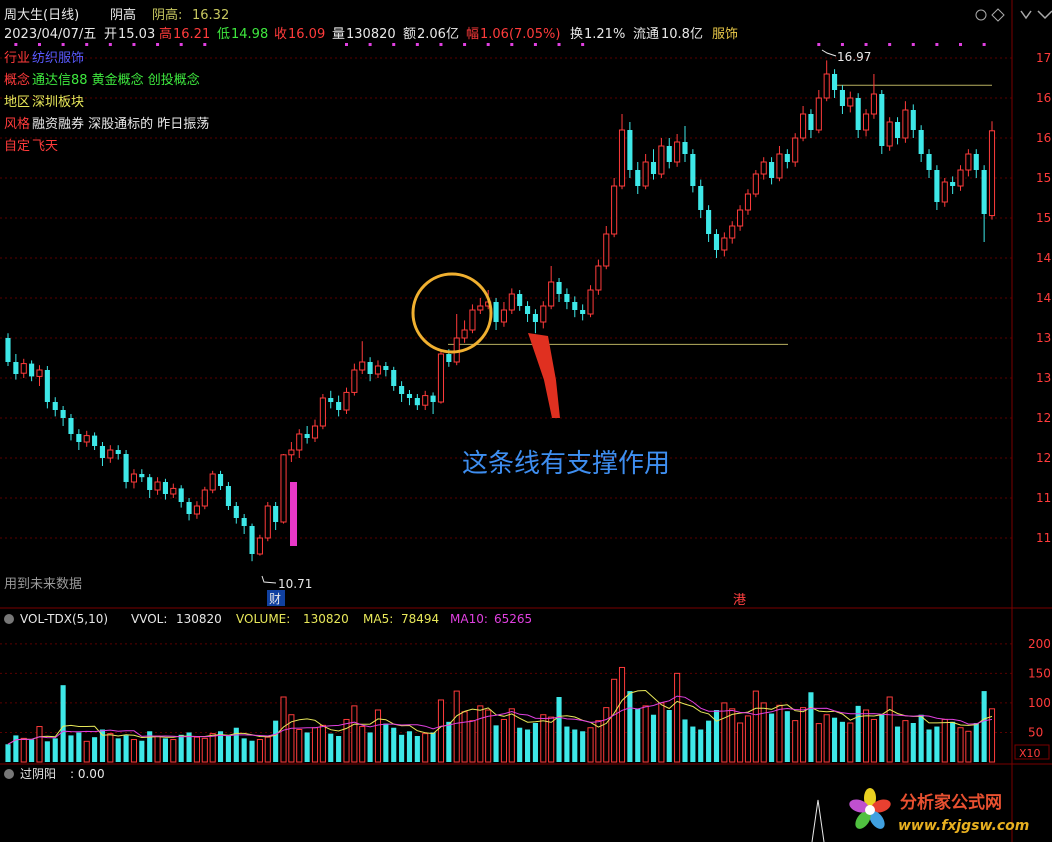 The image size is (1052, 842). Describe the element at coordinates (293, 514) in the screenshot. I see `highlight-bar` at that location.